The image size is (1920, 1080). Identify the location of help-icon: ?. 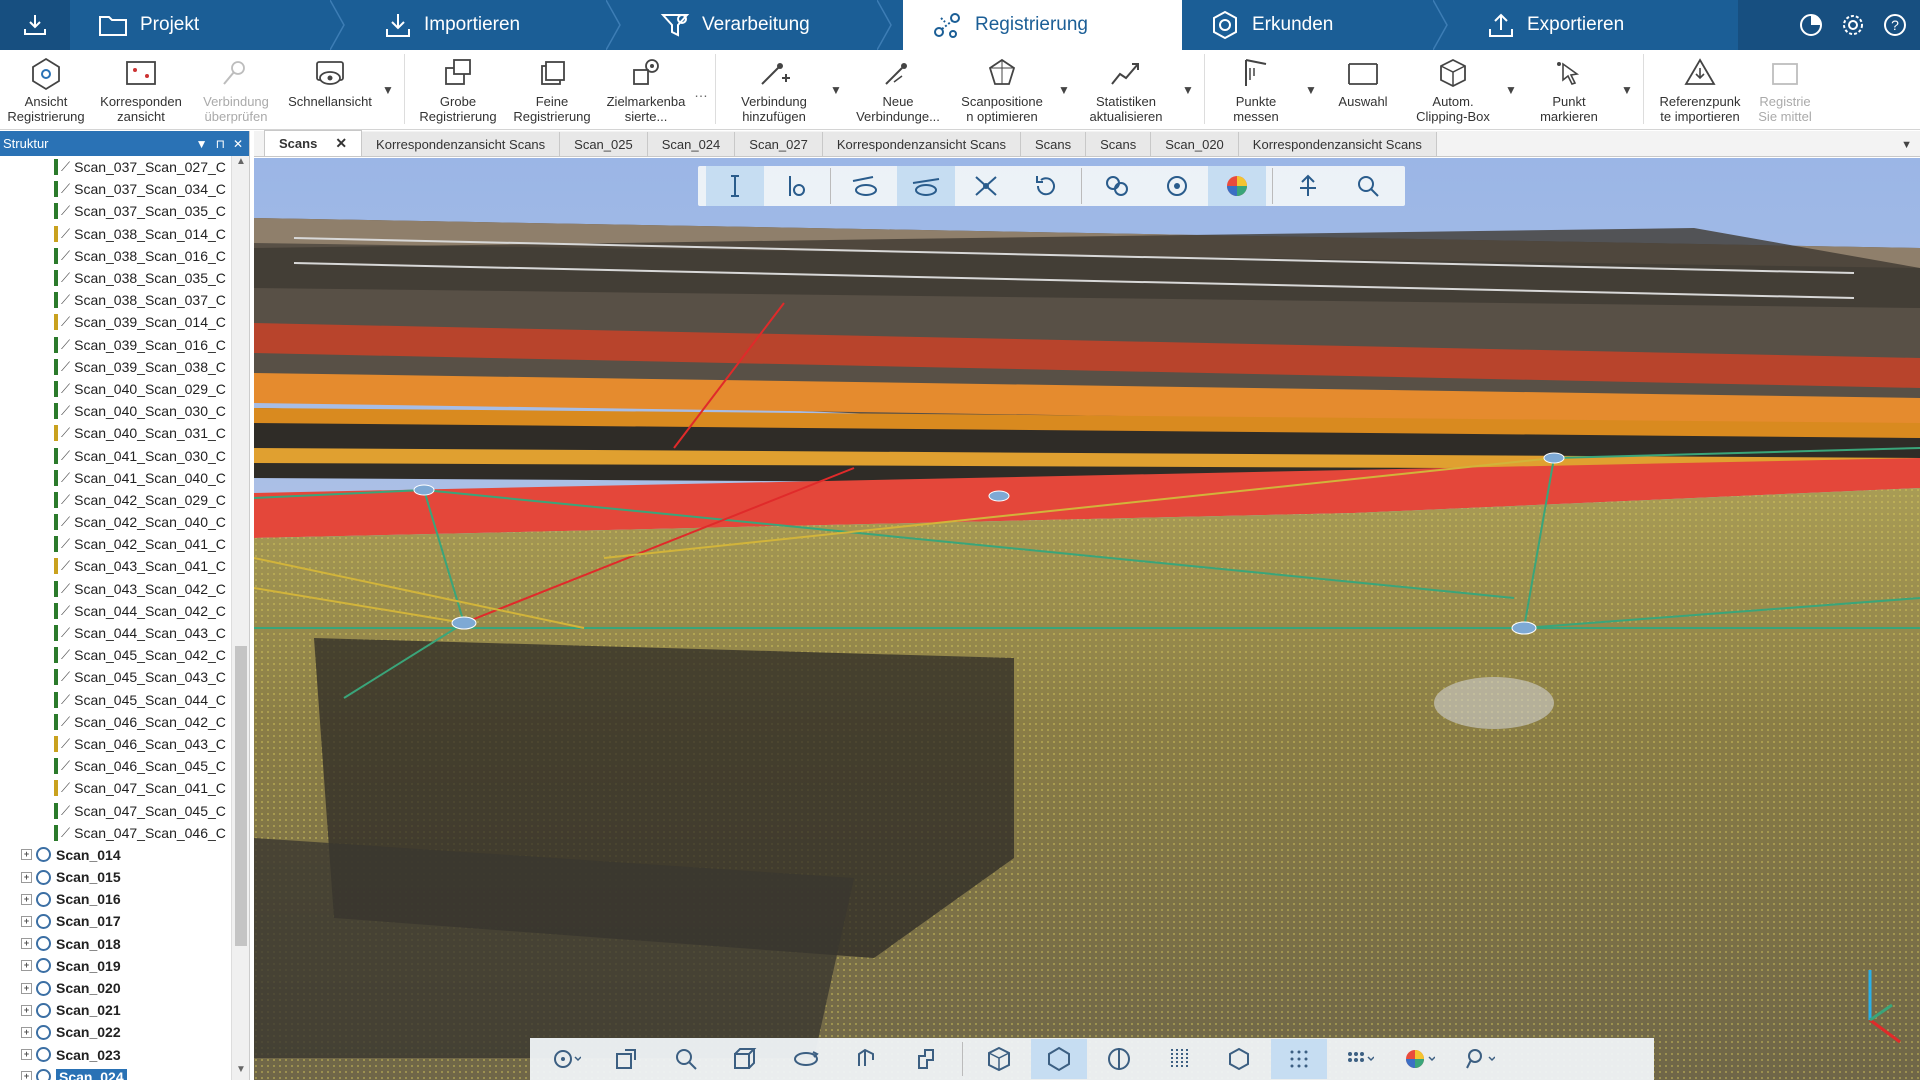
(1895, 25).